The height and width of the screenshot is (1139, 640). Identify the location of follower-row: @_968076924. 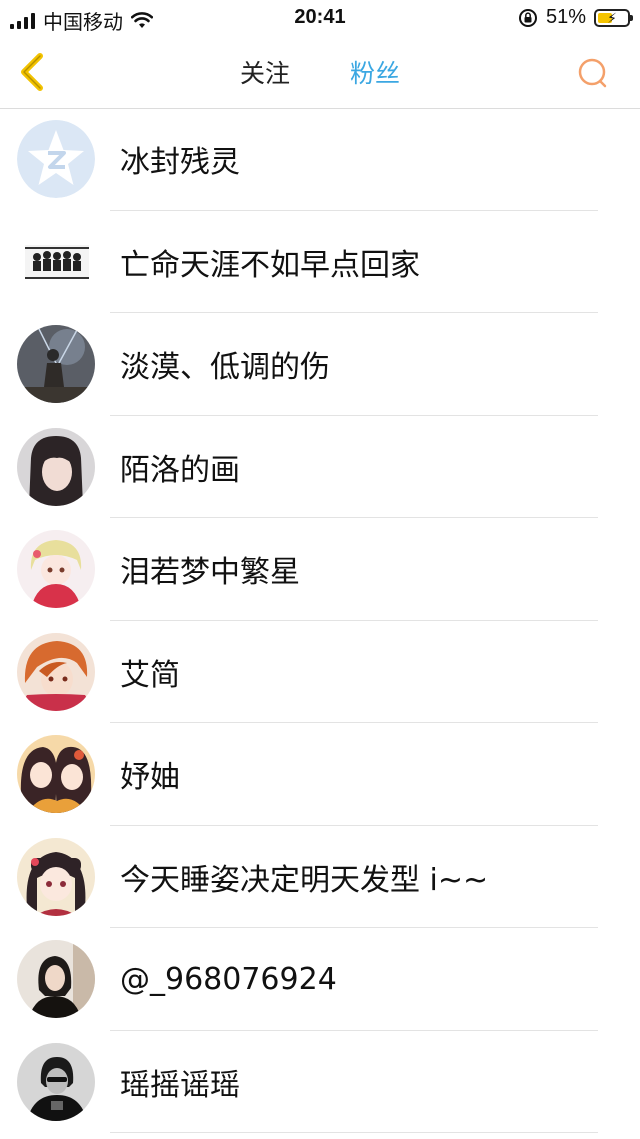
(320, 979).